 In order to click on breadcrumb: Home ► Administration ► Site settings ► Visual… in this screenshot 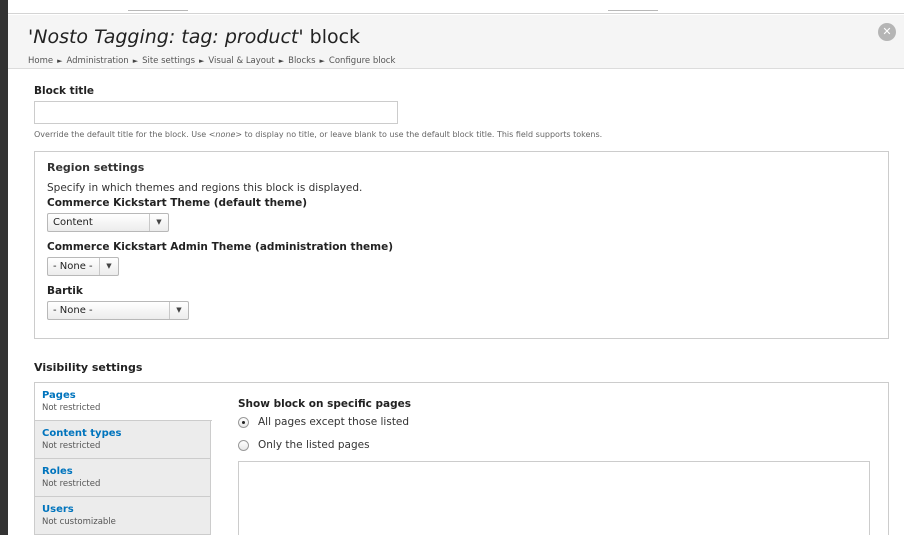, I will do `click(211, 61)`.